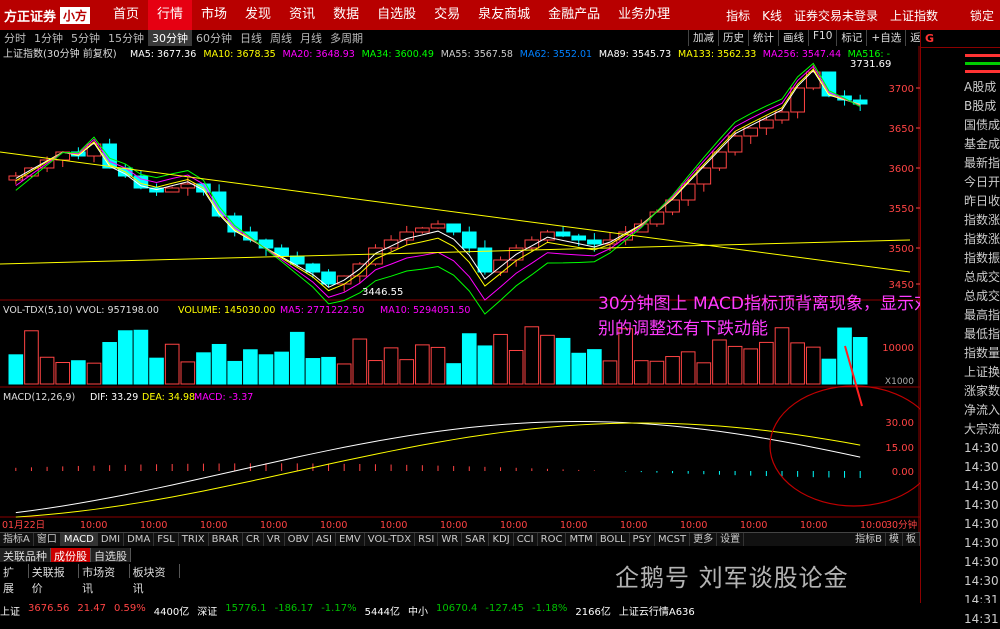 The image size is (1000, 629). I want to click on footer-tab: 关联报价, so click(54, 579).